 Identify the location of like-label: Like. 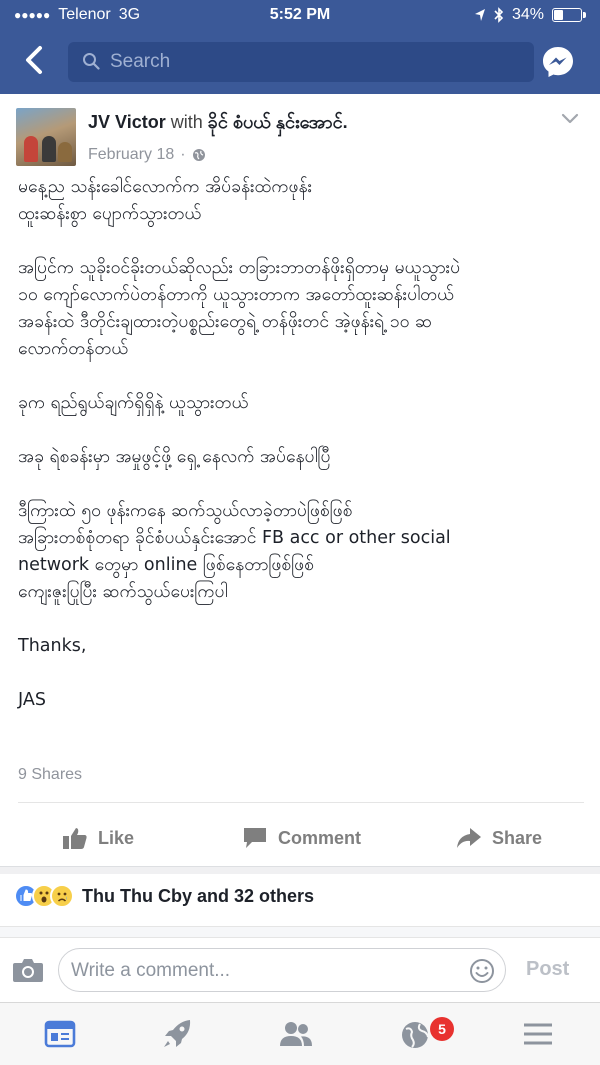
(116, 837).